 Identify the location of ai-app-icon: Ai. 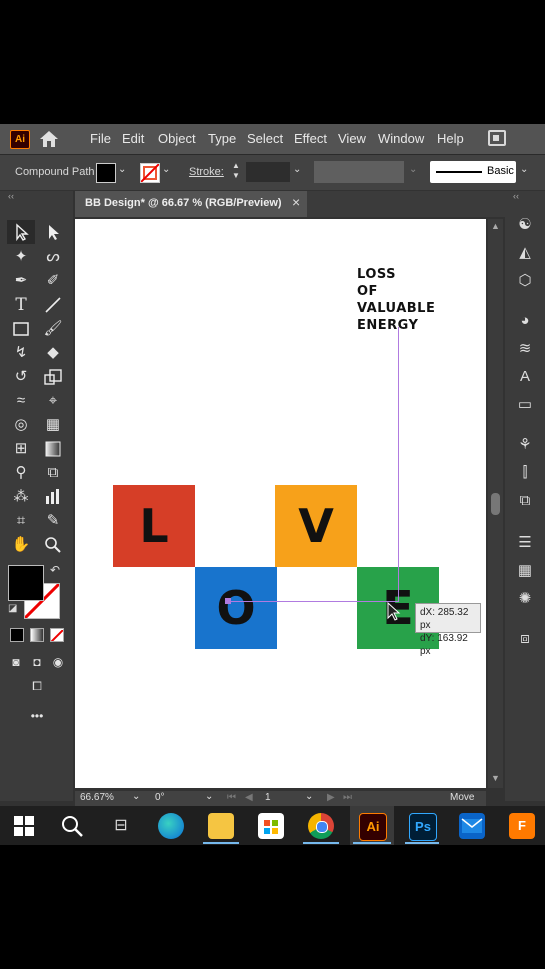
(20, 139).